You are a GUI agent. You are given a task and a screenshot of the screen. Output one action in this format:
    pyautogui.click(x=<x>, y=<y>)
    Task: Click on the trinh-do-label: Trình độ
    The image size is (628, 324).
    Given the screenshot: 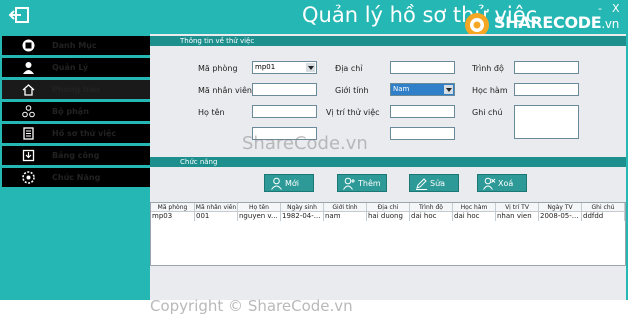 What is the action you would take?
    pyautogui.click(x=488, y=68)
    